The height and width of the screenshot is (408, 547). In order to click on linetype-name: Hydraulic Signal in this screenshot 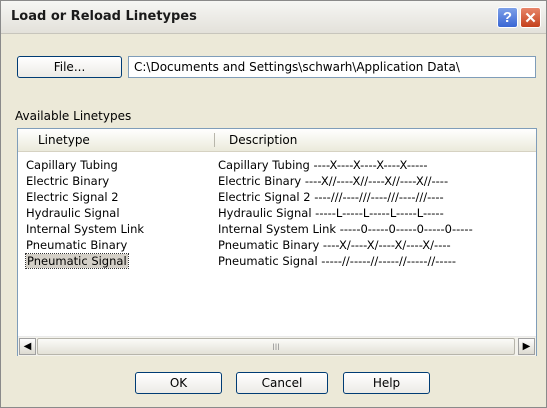, I will do `click(73, 213)`.